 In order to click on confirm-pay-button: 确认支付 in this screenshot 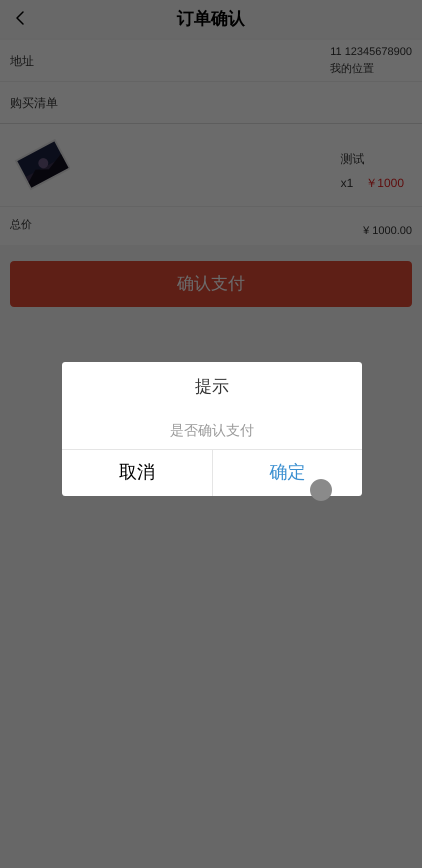, I will do `click(211, 284)`.